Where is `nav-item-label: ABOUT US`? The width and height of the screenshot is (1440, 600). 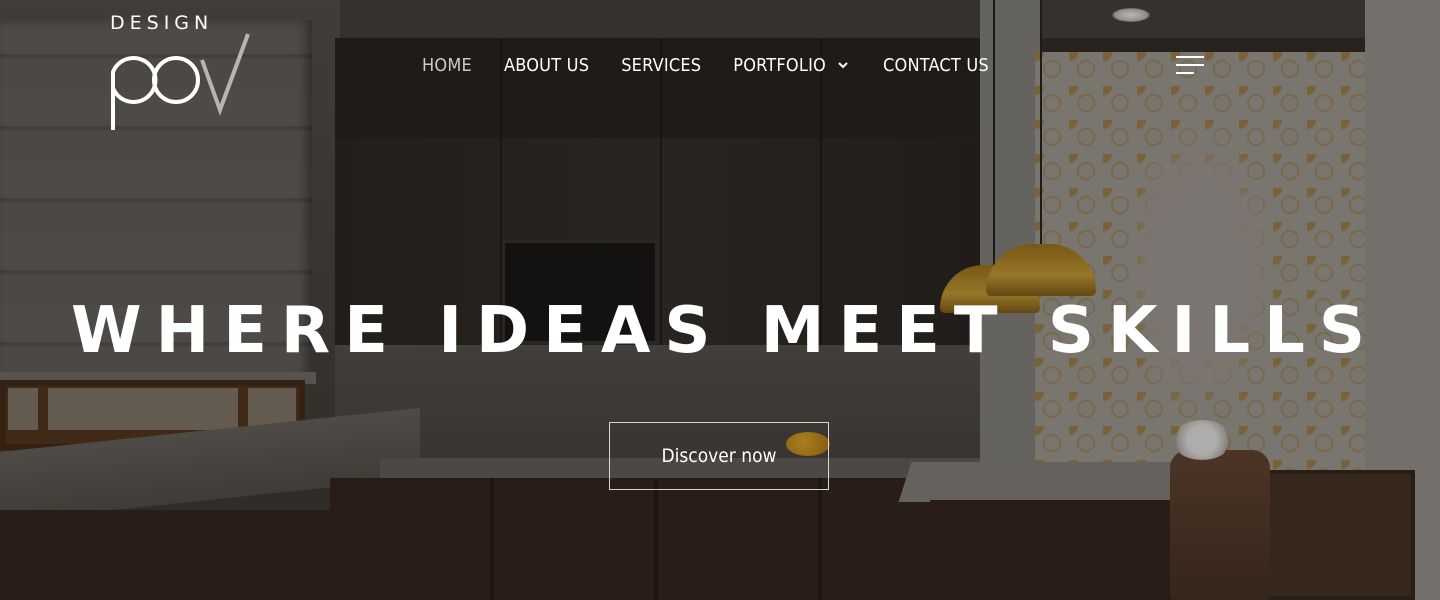
nav-item-label: ABOUT US is located at coordinates (546, 65).